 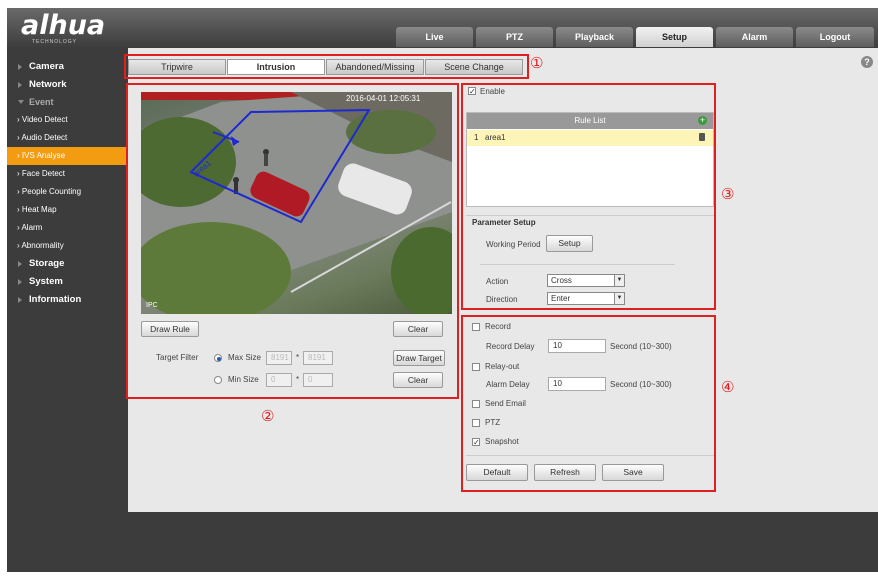 I want to click on sidebar-item-event: Event, so click(x=67, y=102).